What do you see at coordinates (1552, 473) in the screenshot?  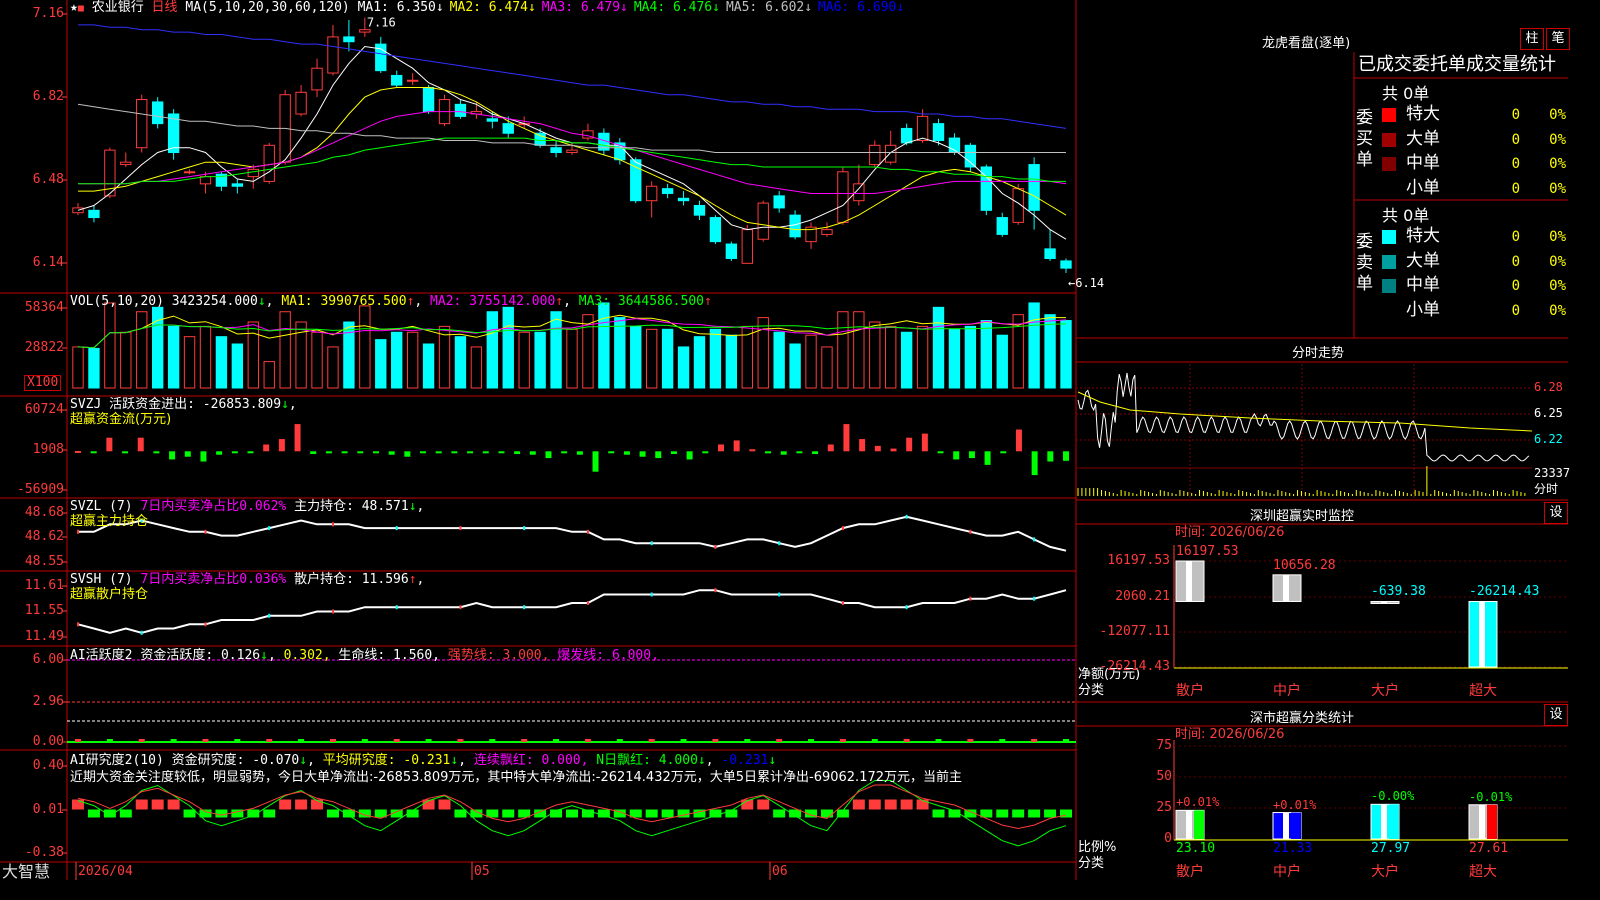 I see `intraday-vol-tick: 23337` at bounding box center [1552, 473].